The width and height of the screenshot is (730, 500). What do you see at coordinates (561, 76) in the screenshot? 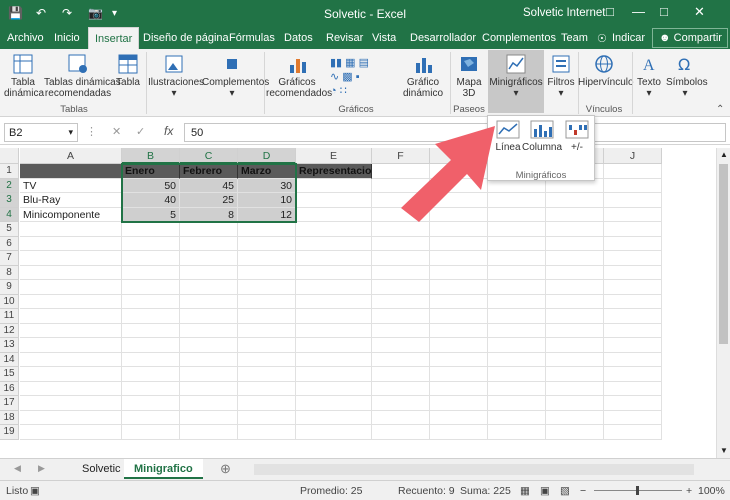
I see `filtros-button: Filtros ▾` at bounding box center [561, 76].